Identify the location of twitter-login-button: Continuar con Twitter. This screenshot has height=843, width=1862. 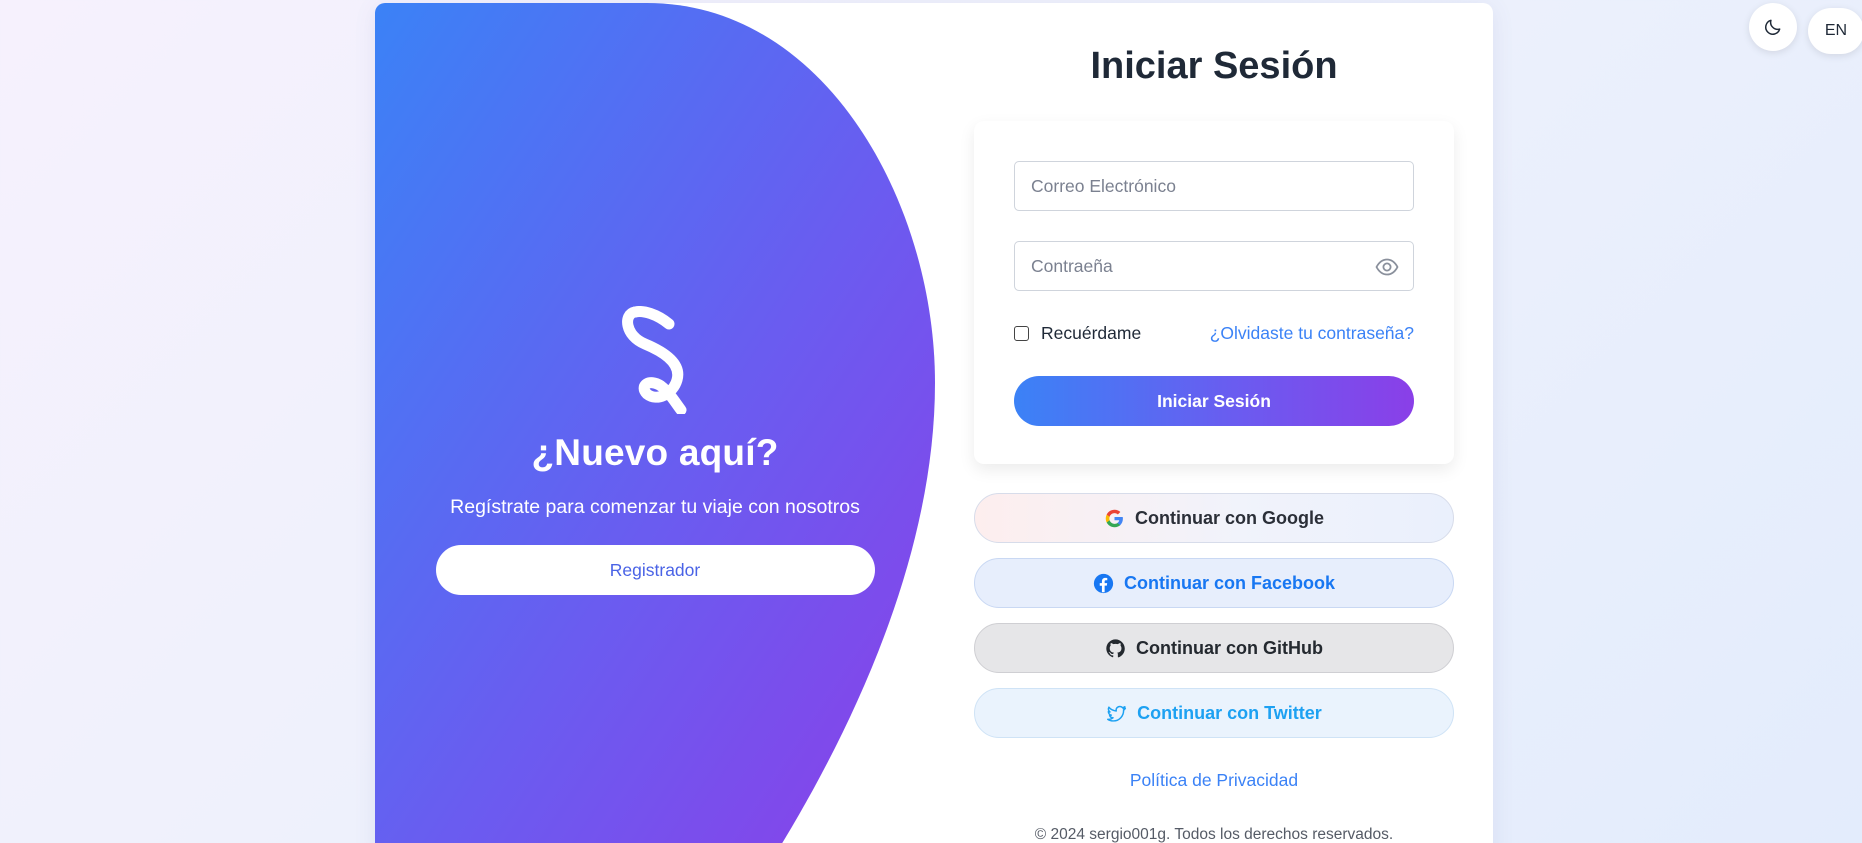
(1214, 713).